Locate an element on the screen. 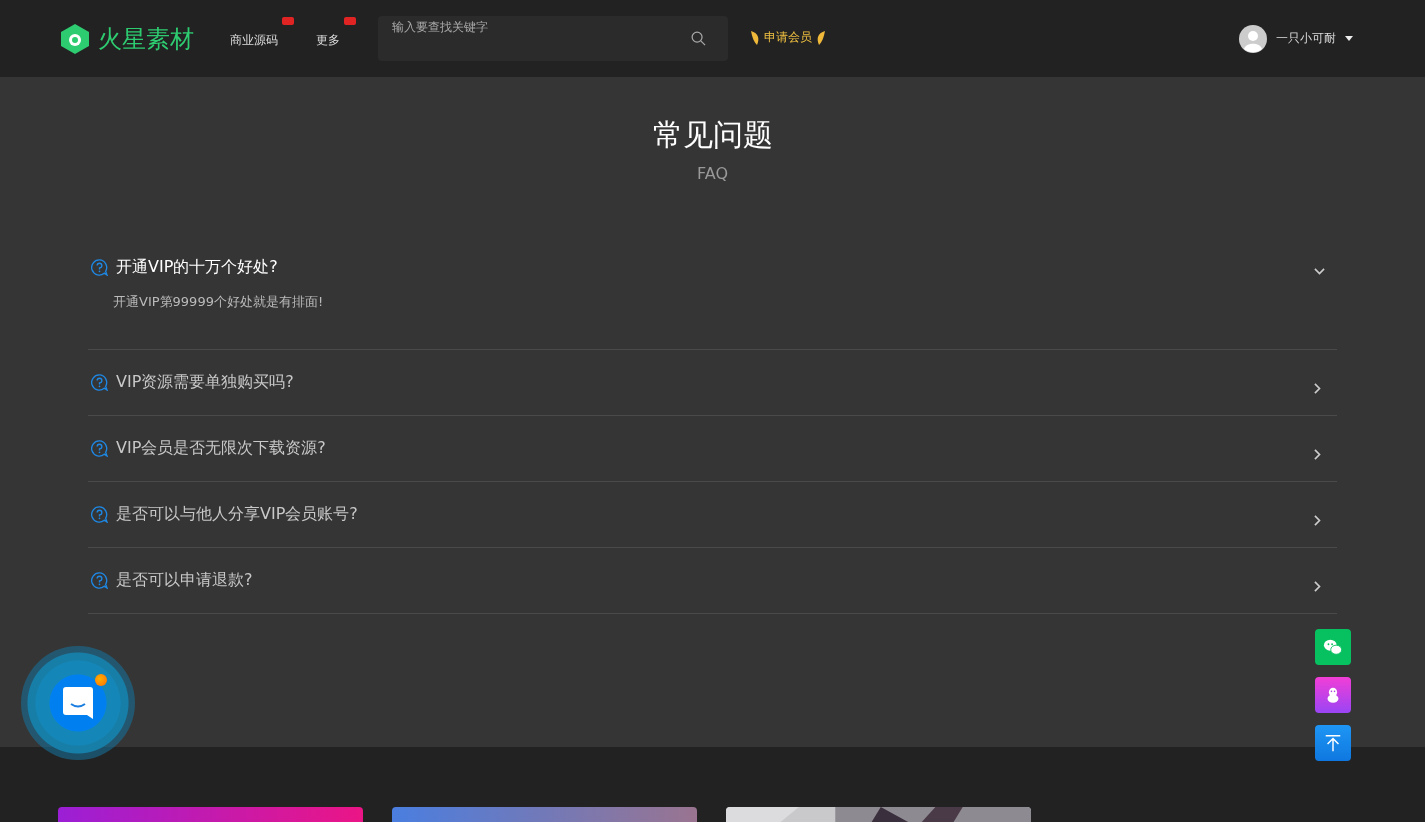  nav-link: 更多 is located at coordinates (328, 40).